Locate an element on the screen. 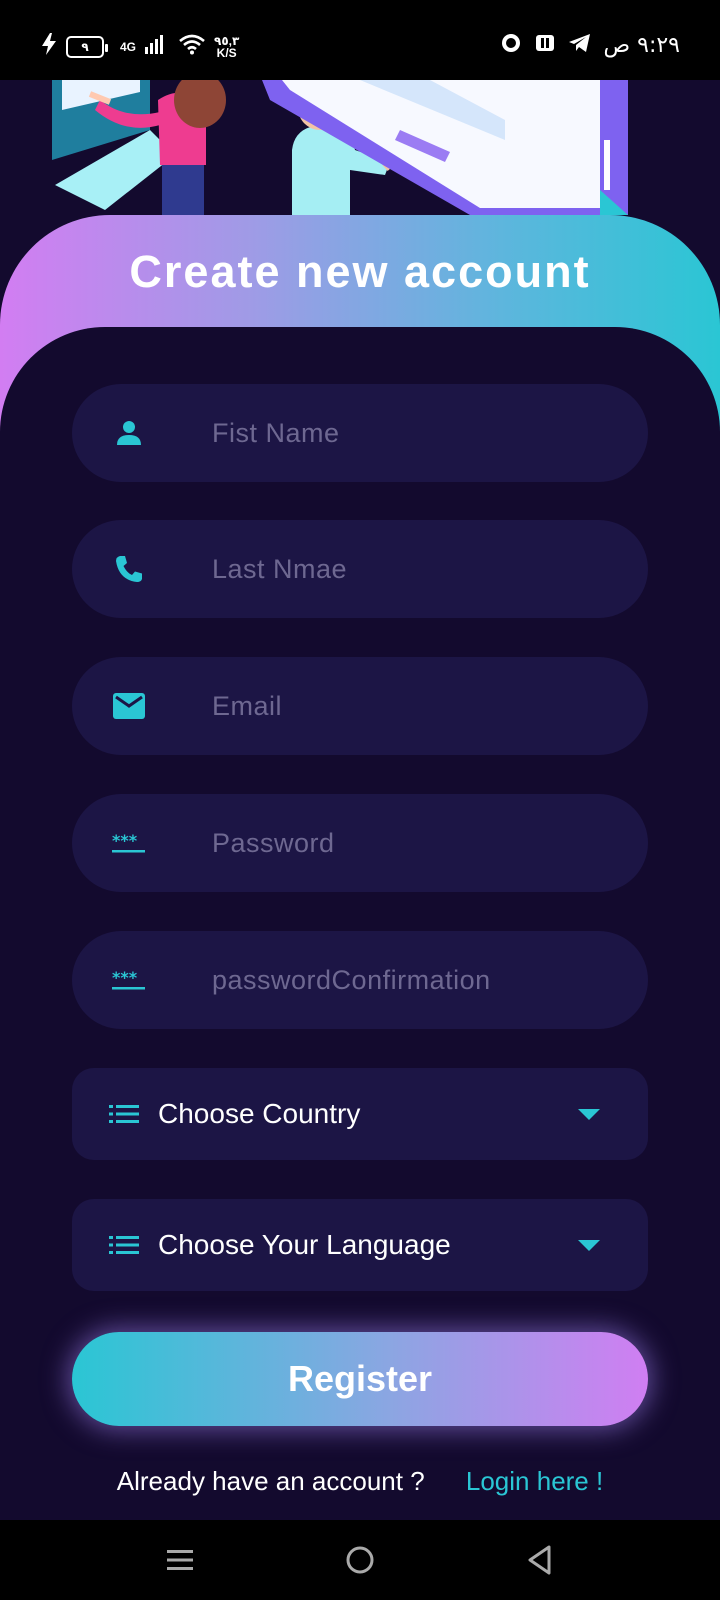 The height and width of the screenshot is (1600, 720). language-select: Choose Your Language is located at coordinates (360, 1245).